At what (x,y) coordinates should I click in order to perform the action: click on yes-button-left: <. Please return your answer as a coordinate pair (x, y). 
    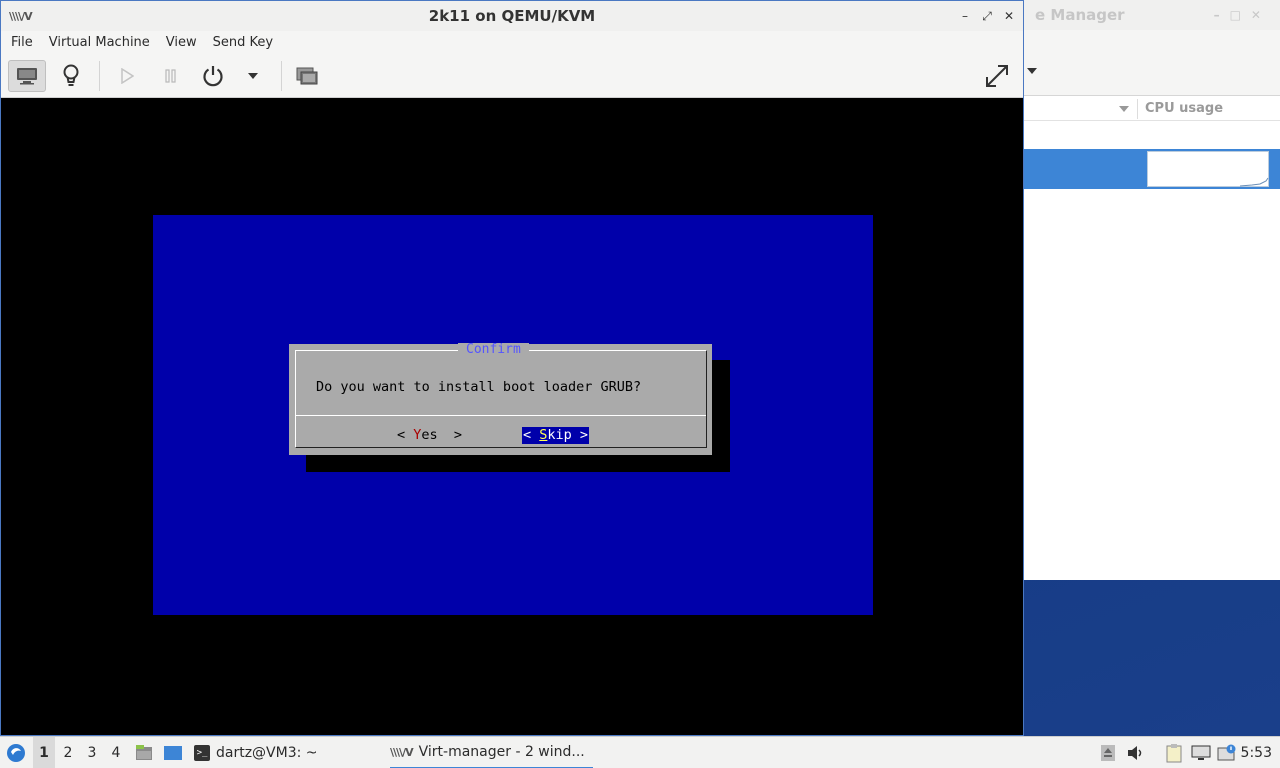
    Looking at the image, I should click on (405, 435).